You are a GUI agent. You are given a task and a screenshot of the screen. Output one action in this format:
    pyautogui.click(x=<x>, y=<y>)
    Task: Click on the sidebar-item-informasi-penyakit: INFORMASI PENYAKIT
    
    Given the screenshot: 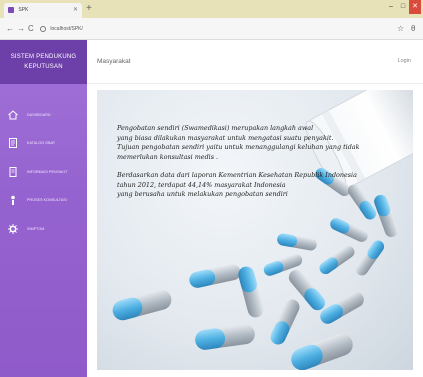 What is the action you would take?
    pyautogui.click(x=43, y=172)
    